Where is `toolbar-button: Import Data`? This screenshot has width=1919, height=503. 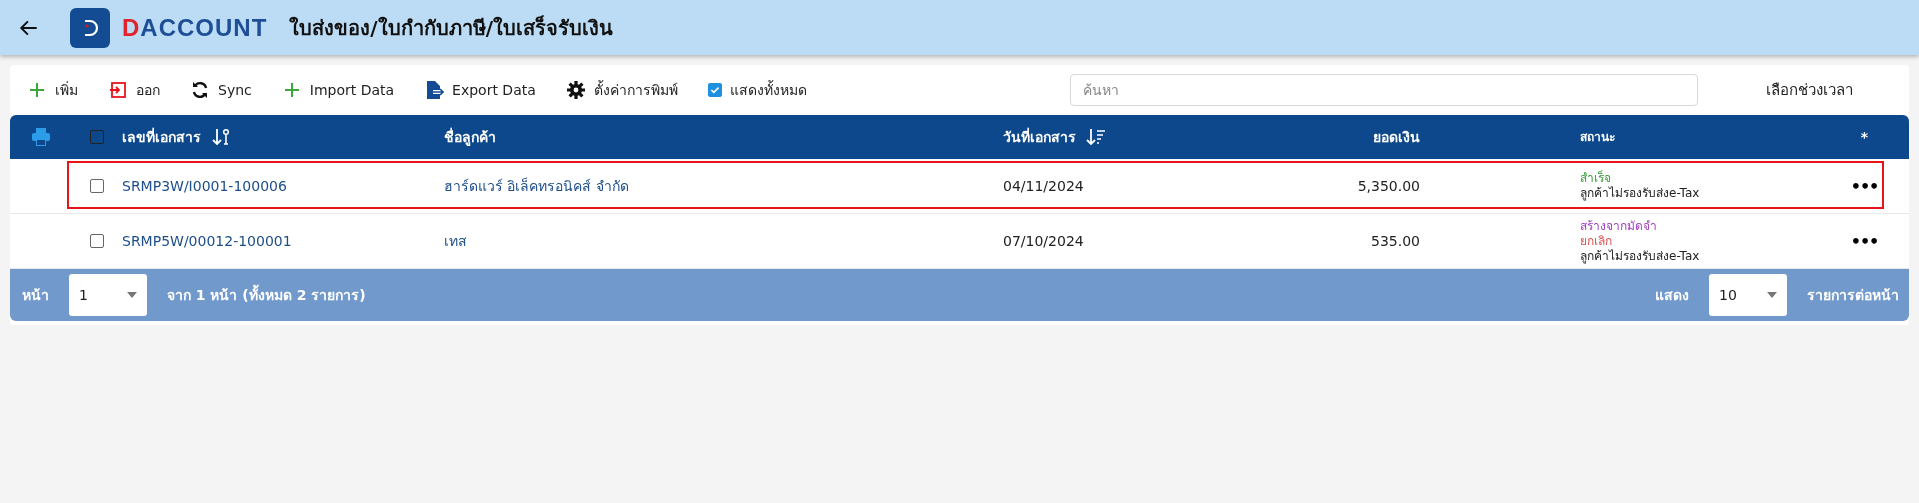
toolbar-button: Import Data is located at coordinates (338, 90).